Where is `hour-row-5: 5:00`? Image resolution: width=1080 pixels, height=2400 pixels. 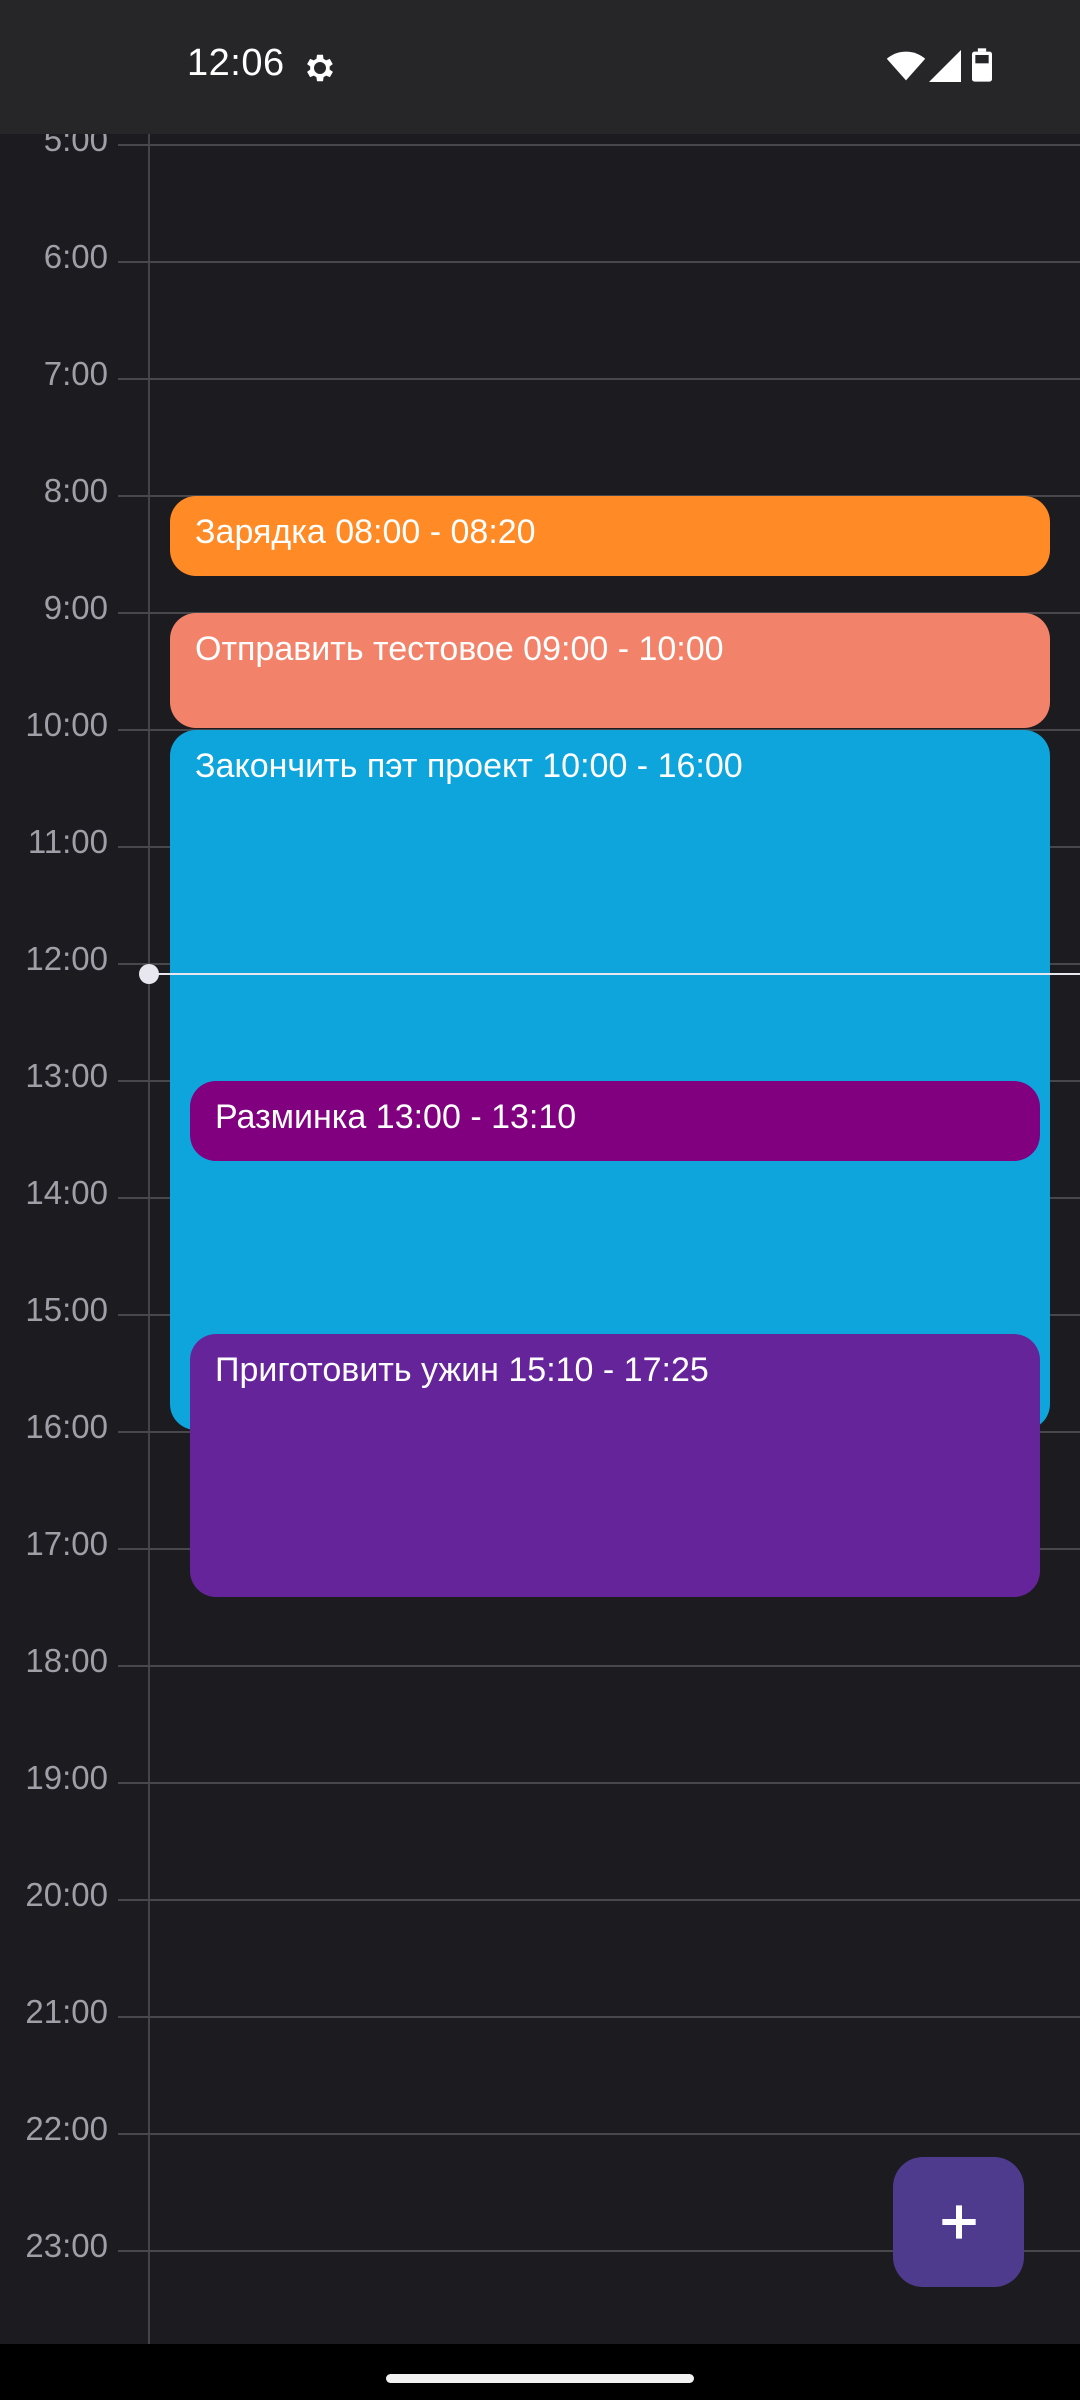
hour-row-5: 5:00 is located at coordinates (540, 146).